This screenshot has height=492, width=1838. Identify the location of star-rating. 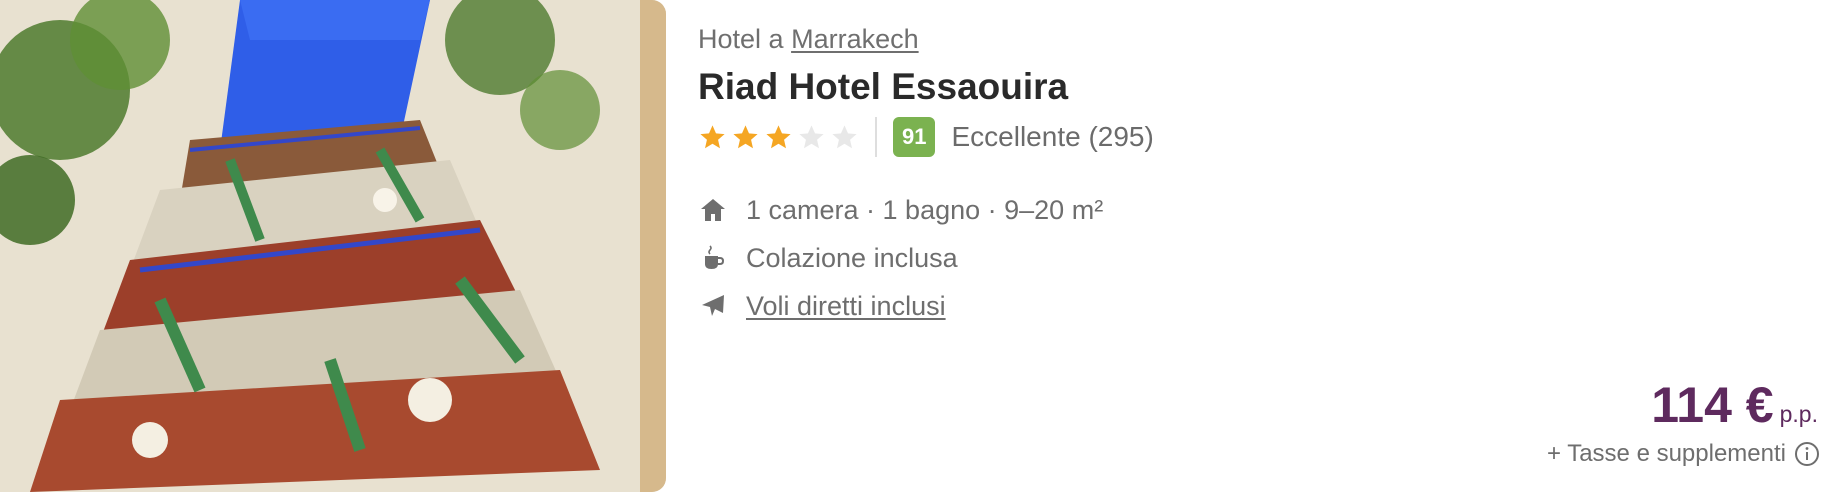
(778, 137).